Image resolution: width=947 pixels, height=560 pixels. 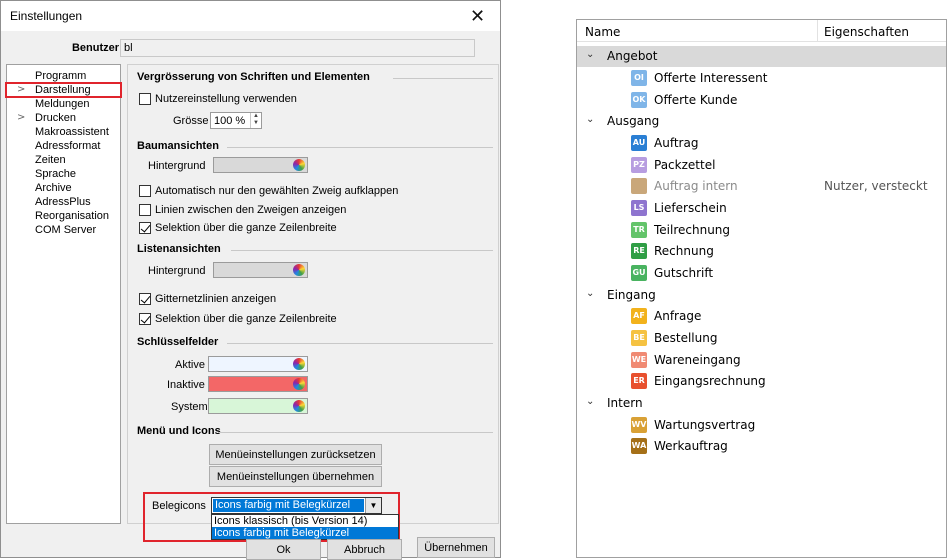 What do you see at coordinates (178, 146) in the screenshot?
I see `section-tree-views-title: Baumansichten` at bounding box center [178, 146].